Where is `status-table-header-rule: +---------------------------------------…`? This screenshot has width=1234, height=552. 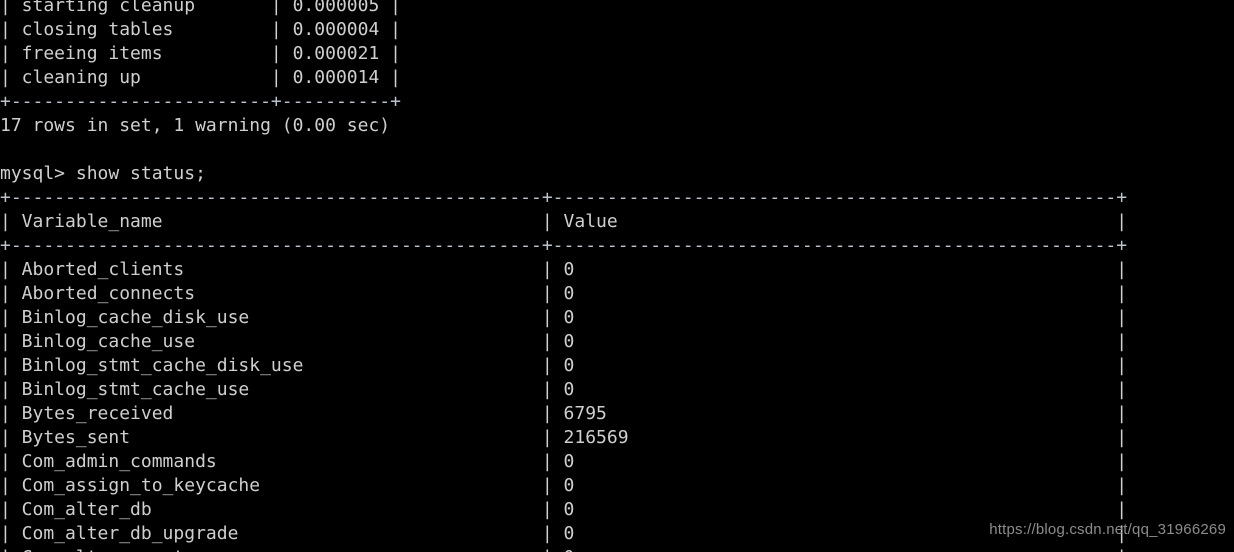 status-table-header-rule: +---------------------------------------… is located at coordinates (564, 245).